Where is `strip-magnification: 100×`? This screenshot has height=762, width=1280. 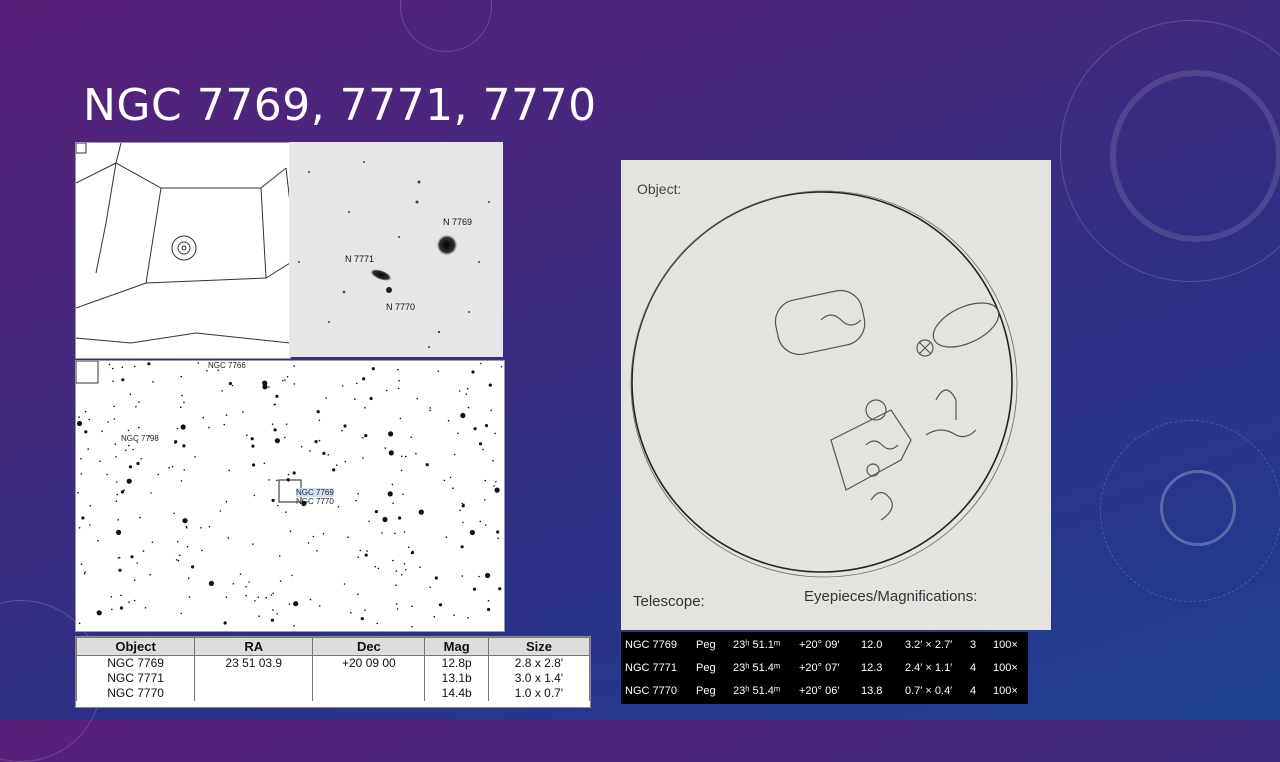
strip-magnification: 100× is located at coordinates (1005, 645).